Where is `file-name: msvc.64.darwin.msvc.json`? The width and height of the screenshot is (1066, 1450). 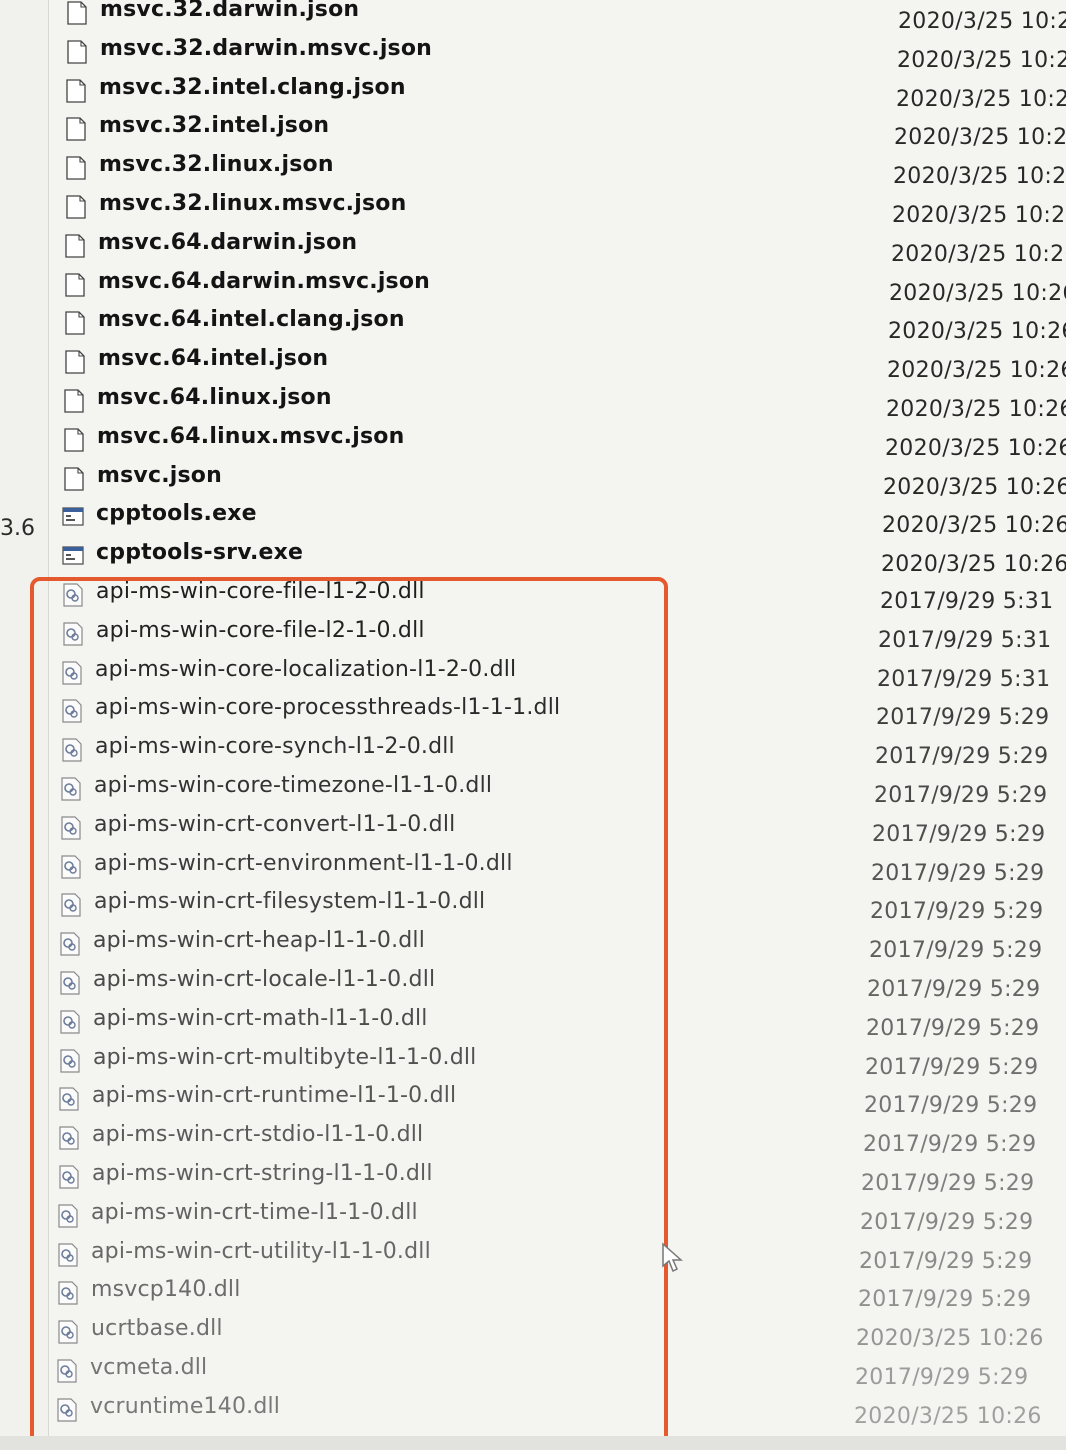 file-name: msvc.64.darwin.msvc.json is located at coordinates (264, 281).